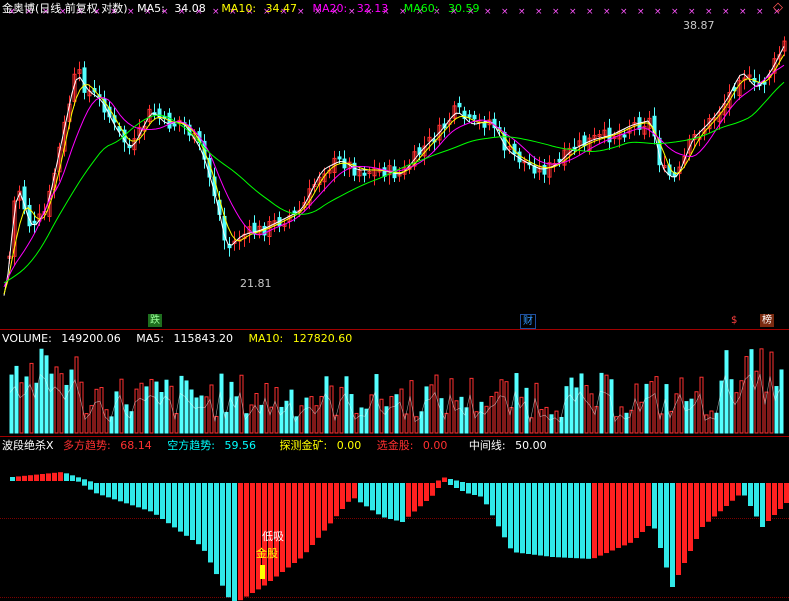 This screenshot has height=601, width=789. What do you see at coordinates (91, 338) in the screenshot?
I see `volume-value: 149200.06` at bounding box center [91, 338].